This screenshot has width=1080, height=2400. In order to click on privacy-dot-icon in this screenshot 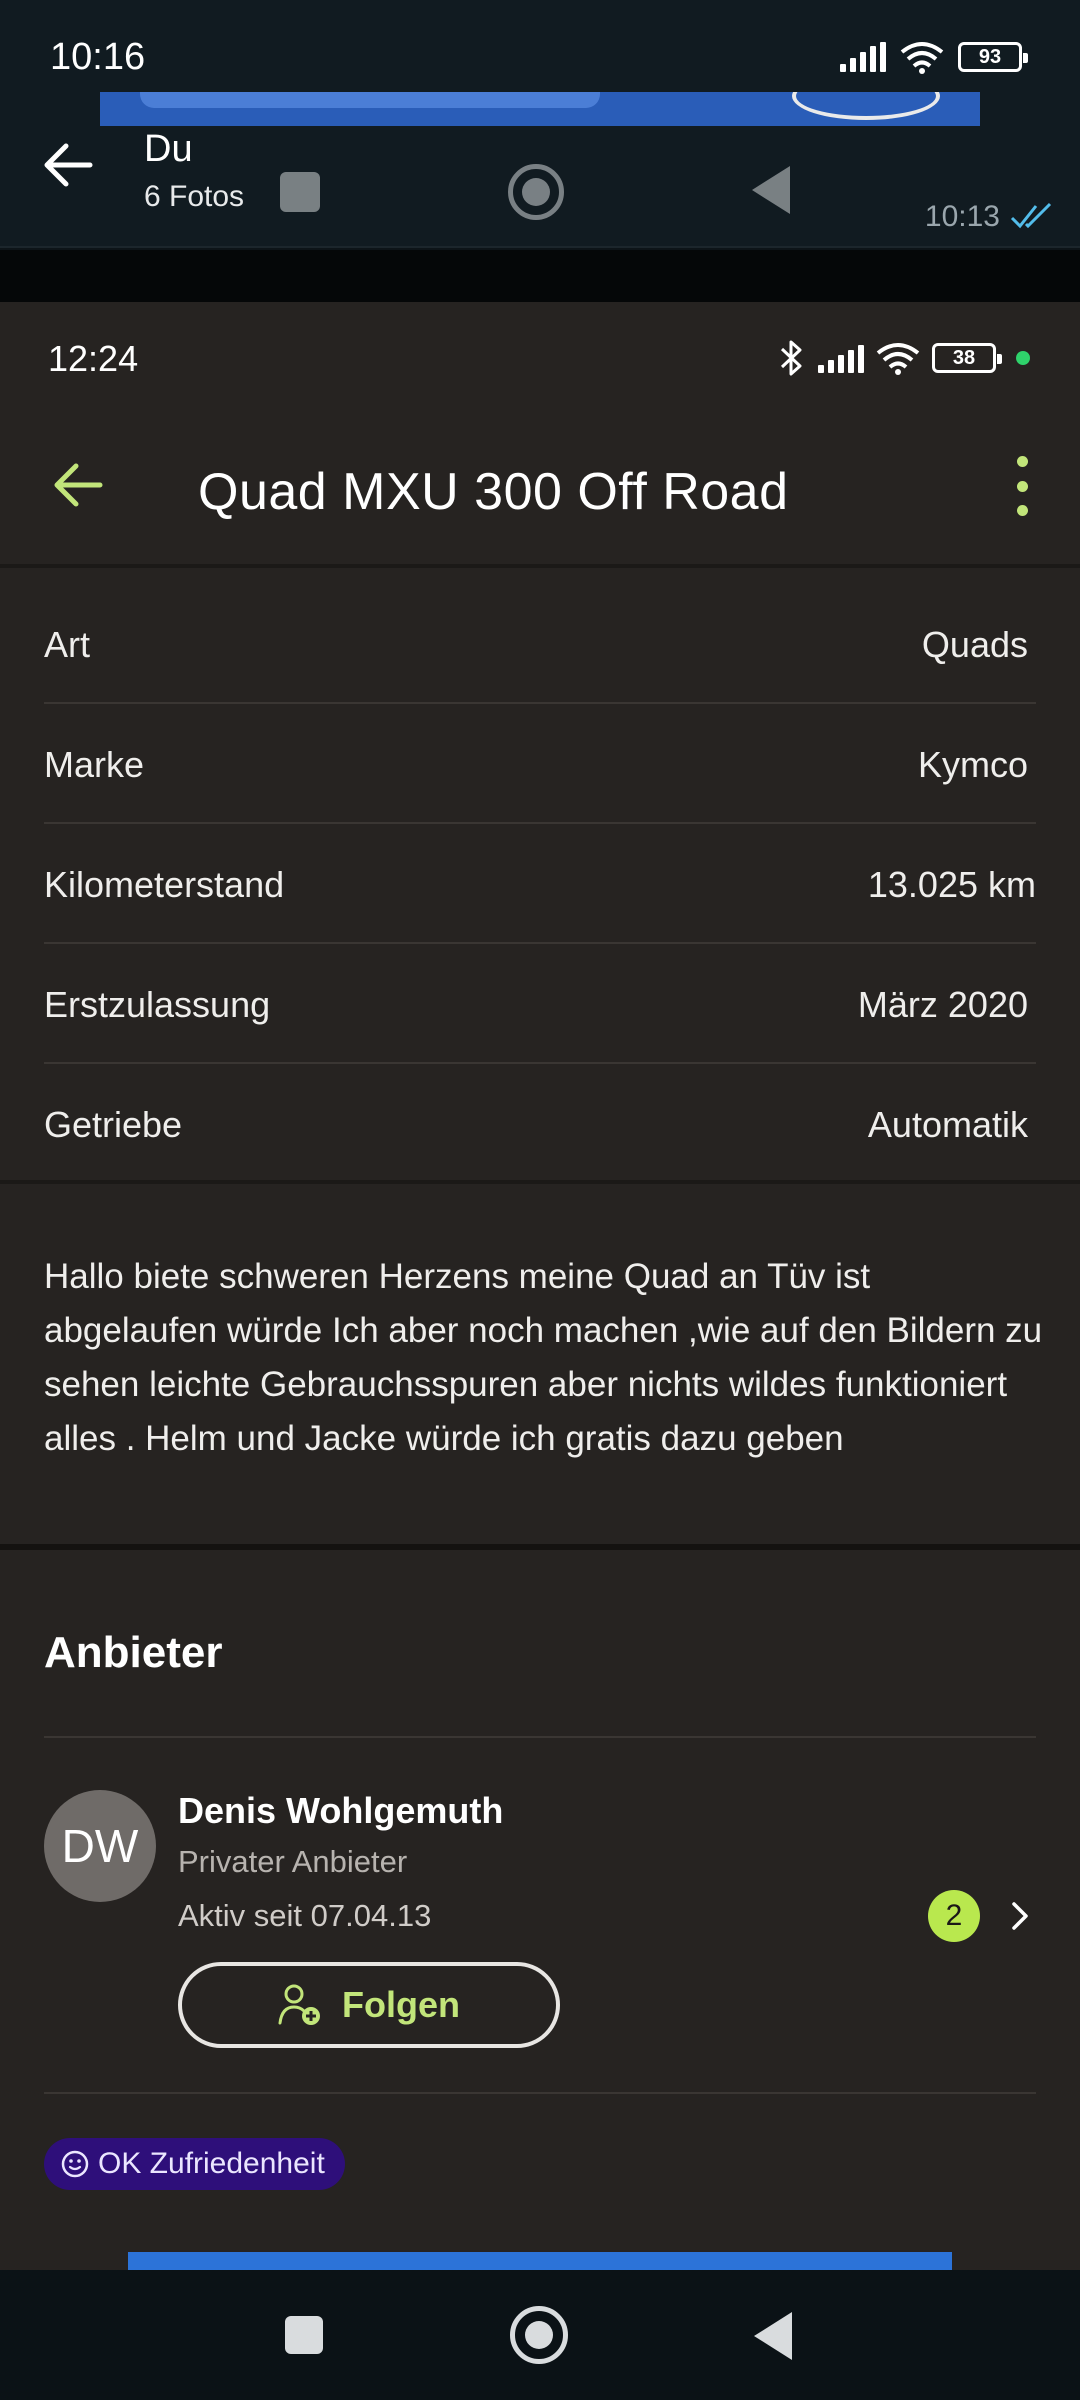, I will do `click(1023, 358)`.